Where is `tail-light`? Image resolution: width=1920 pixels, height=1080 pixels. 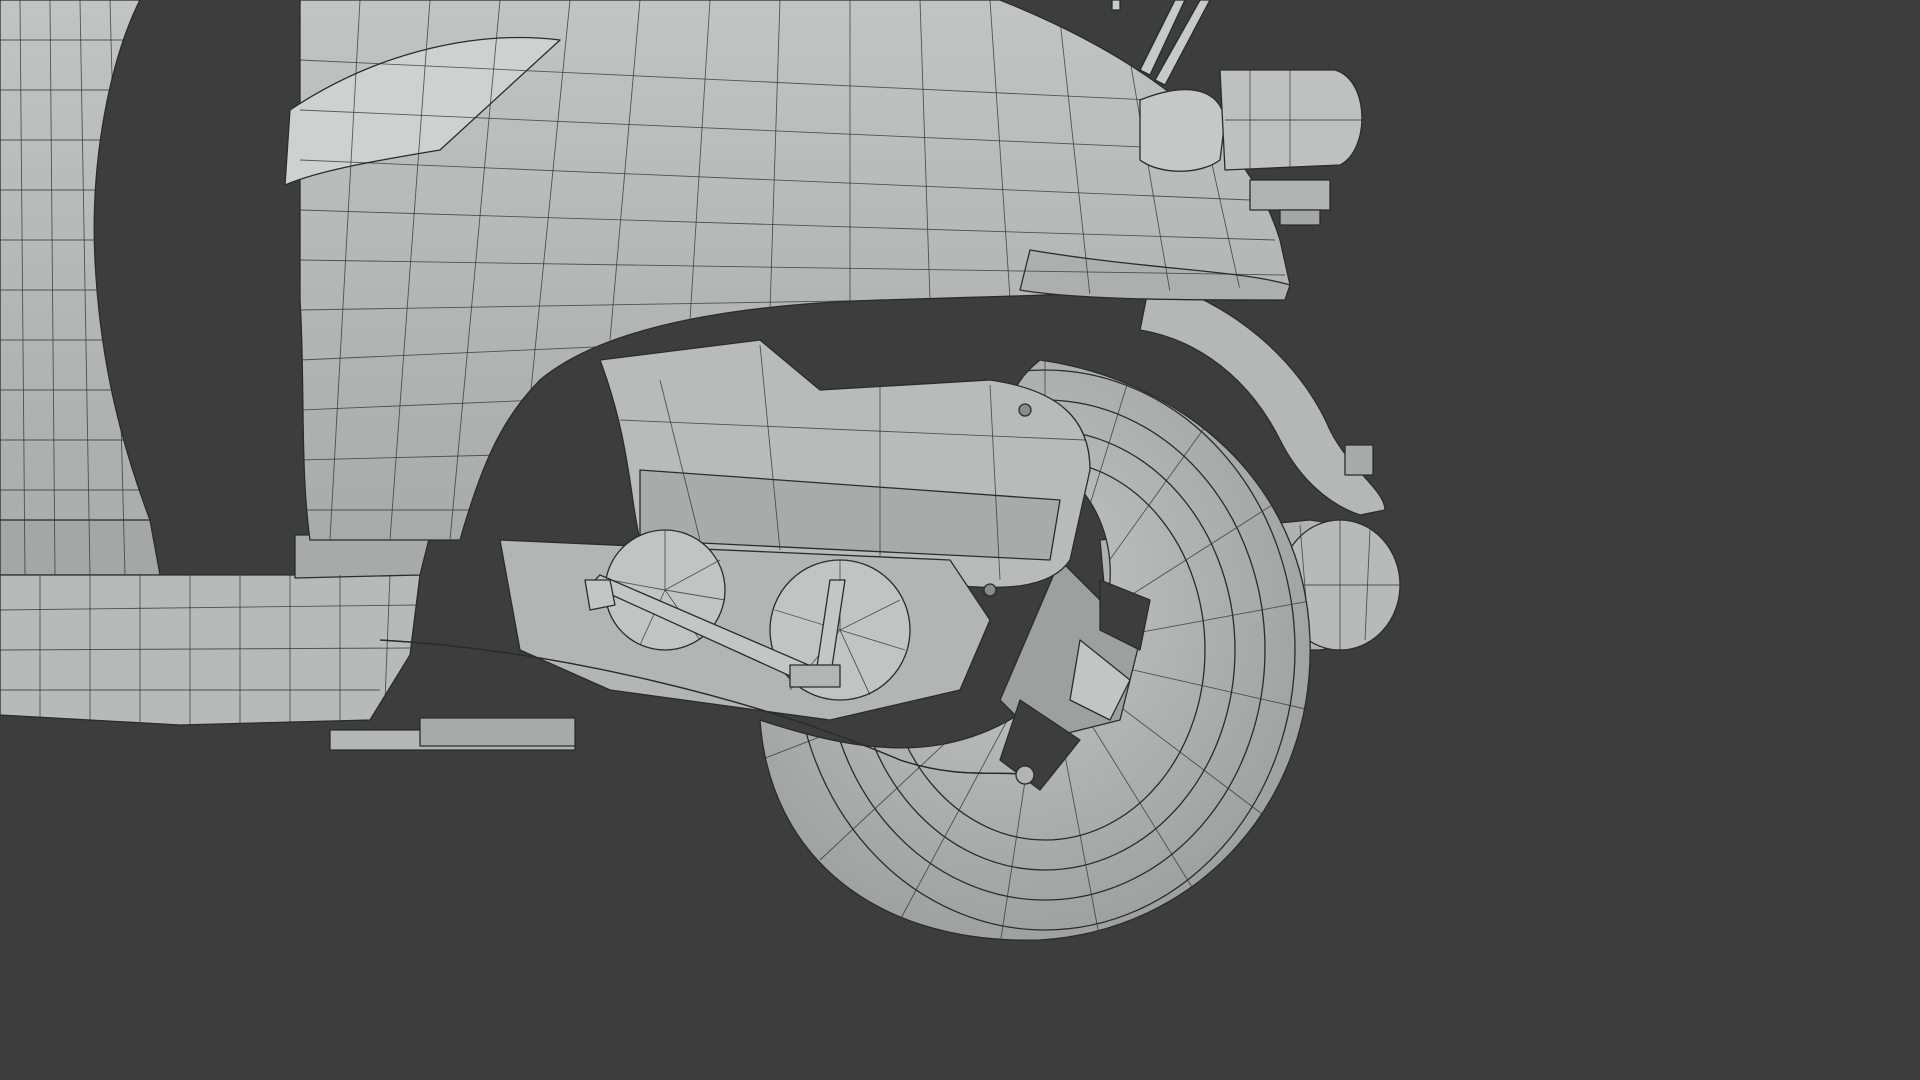
tail-light is located at coordinates (1252, 120).